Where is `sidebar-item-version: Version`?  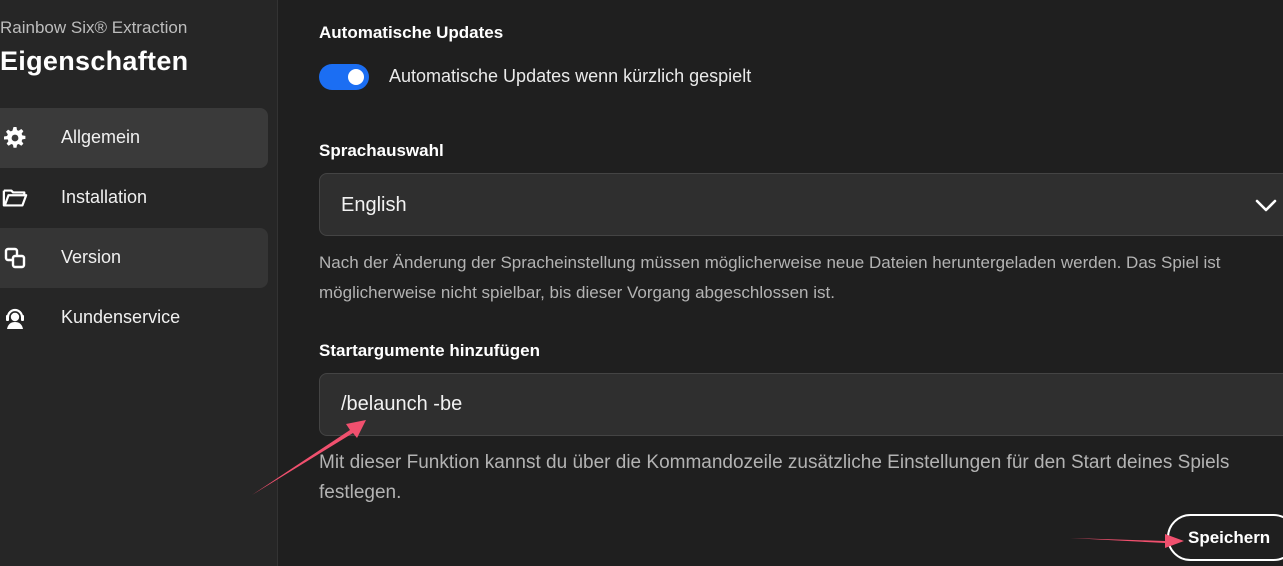 sidebar-item-version: Version is located at coordinates (134, 258).